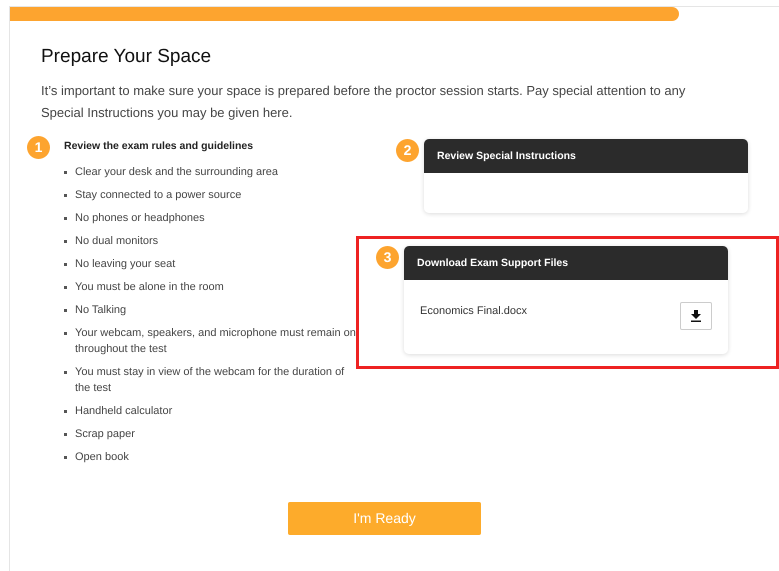 Image resolution: width=779 pixels, height=571 pixels. Describe the element at coordinates (384, 519) in the screenshot. I see `ready-button: I'm Ready` at that location.